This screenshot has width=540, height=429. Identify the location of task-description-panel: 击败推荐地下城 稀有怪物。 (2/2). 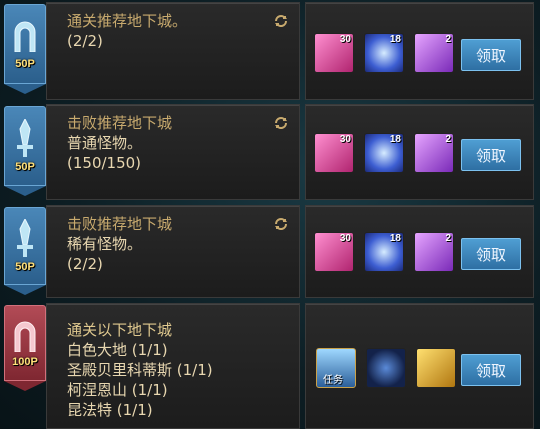
(173, 251).